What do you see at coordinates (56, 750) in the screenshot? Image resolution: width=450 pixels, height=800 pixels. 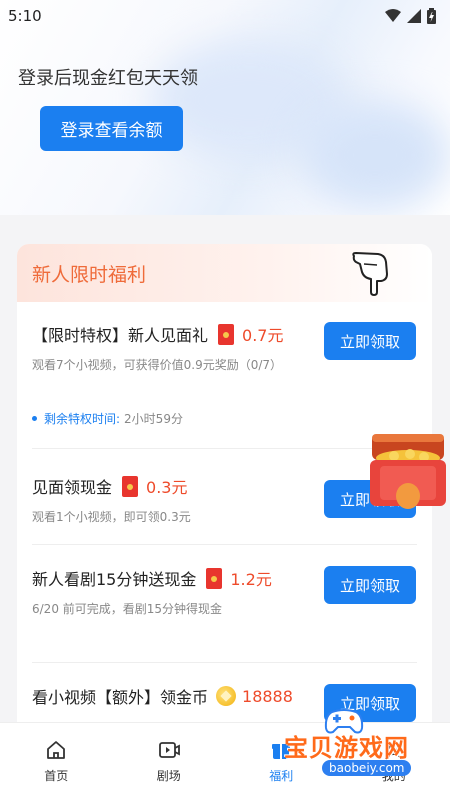 I see `home-icon` at bounding box center [56, 750].